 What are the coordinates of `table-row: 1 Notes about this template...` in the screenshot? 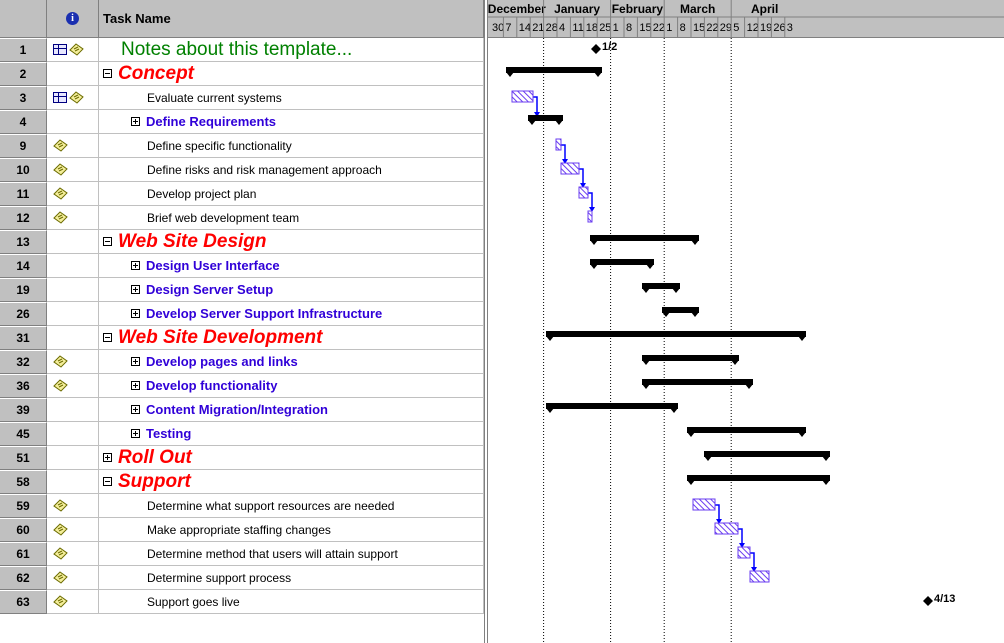 It's located at (242, 50).